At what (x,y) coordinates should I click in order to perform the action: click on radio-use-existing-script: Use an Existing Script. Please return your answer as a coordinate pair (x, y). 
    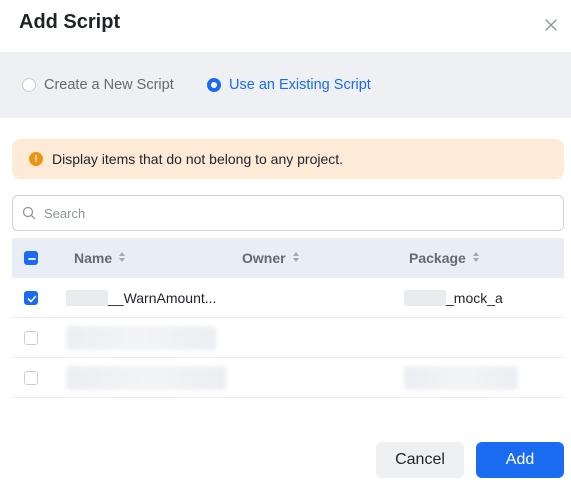
    Looking at the image, I should click on (289, 85).